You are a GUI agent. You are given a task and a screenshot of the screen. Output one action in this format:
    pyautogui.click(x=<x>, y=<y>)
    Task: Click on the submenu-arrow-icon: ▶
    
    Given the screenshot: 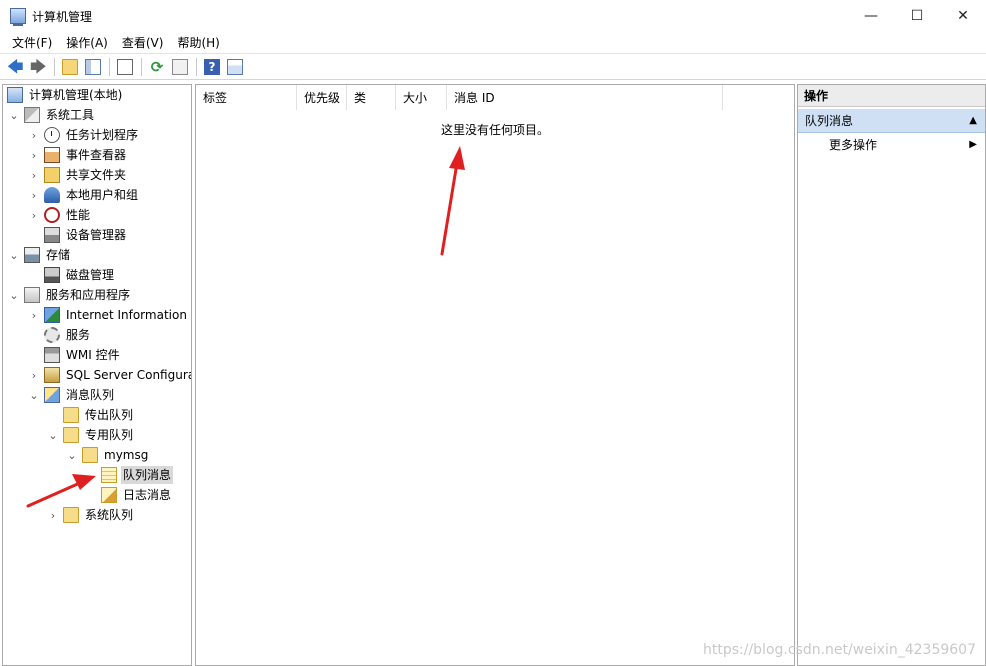 What is the action you would take?
    pyautogui.click(x=973, y=144)
    